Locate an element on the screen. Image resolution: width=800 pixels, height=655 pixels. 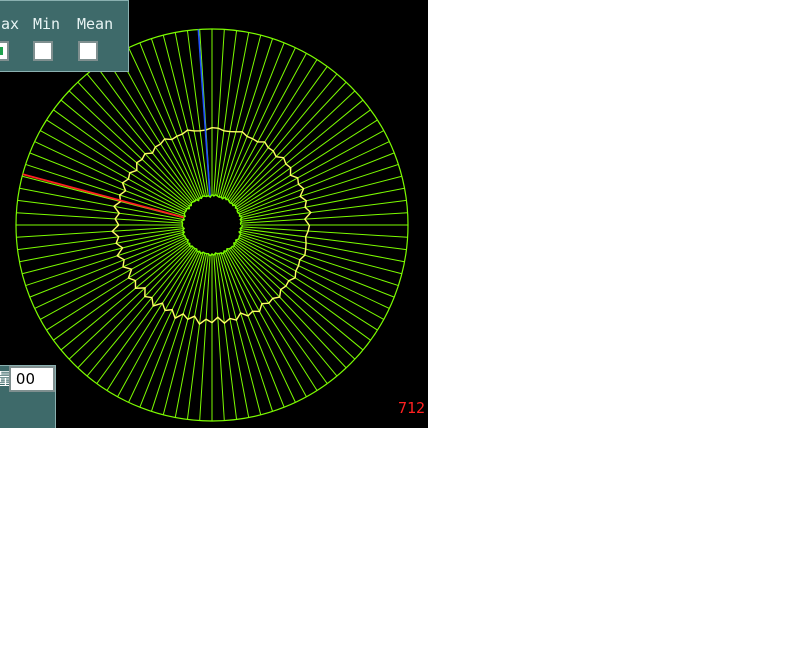
min-label: Min is located at coordinates (47, 24).